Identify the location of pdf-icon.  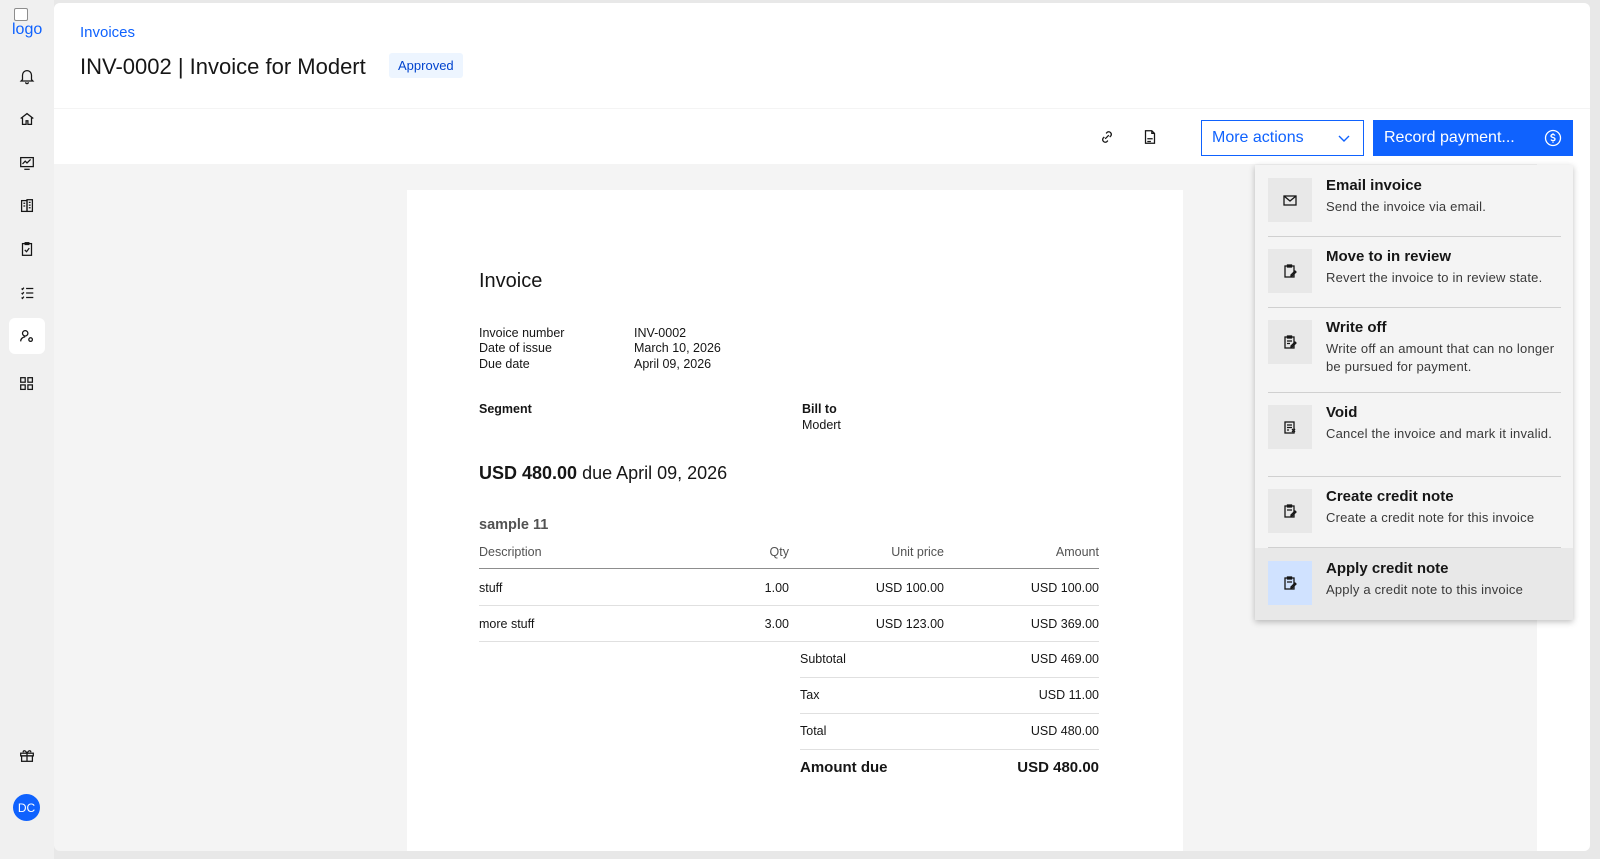
(1150, 137).